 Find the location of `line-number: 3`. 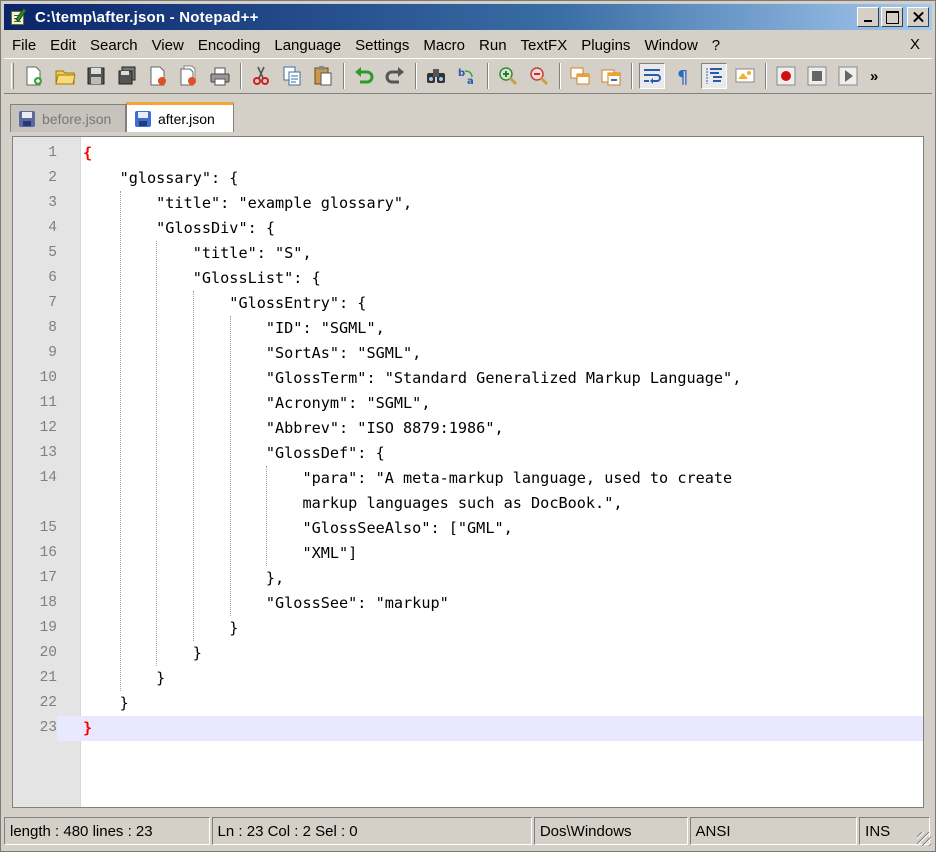

line-number: 3 is located at coordinates (52, 203).